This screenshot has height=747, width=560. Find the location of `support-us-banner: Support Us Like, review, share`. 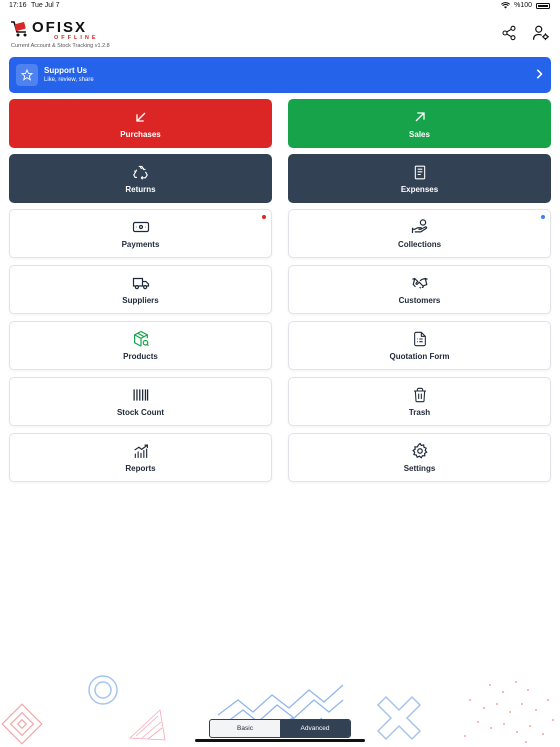

support-us-banner: Support Us Like, review, share is located at coordinates (280, 75).